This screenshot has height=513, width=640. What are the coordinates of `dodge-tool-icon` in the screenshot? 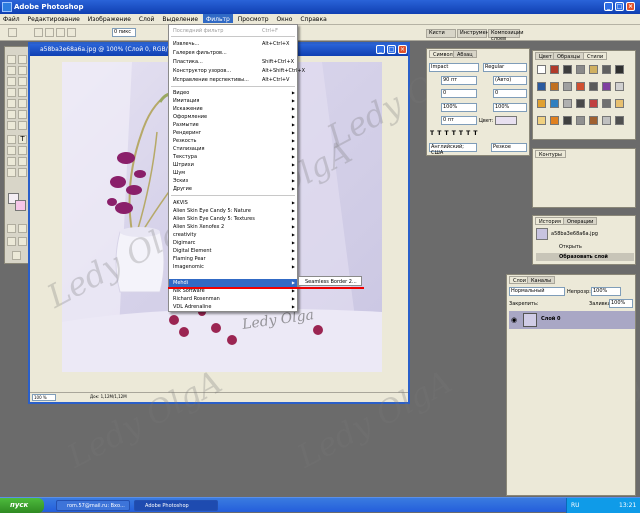 It's located at (22, 125).